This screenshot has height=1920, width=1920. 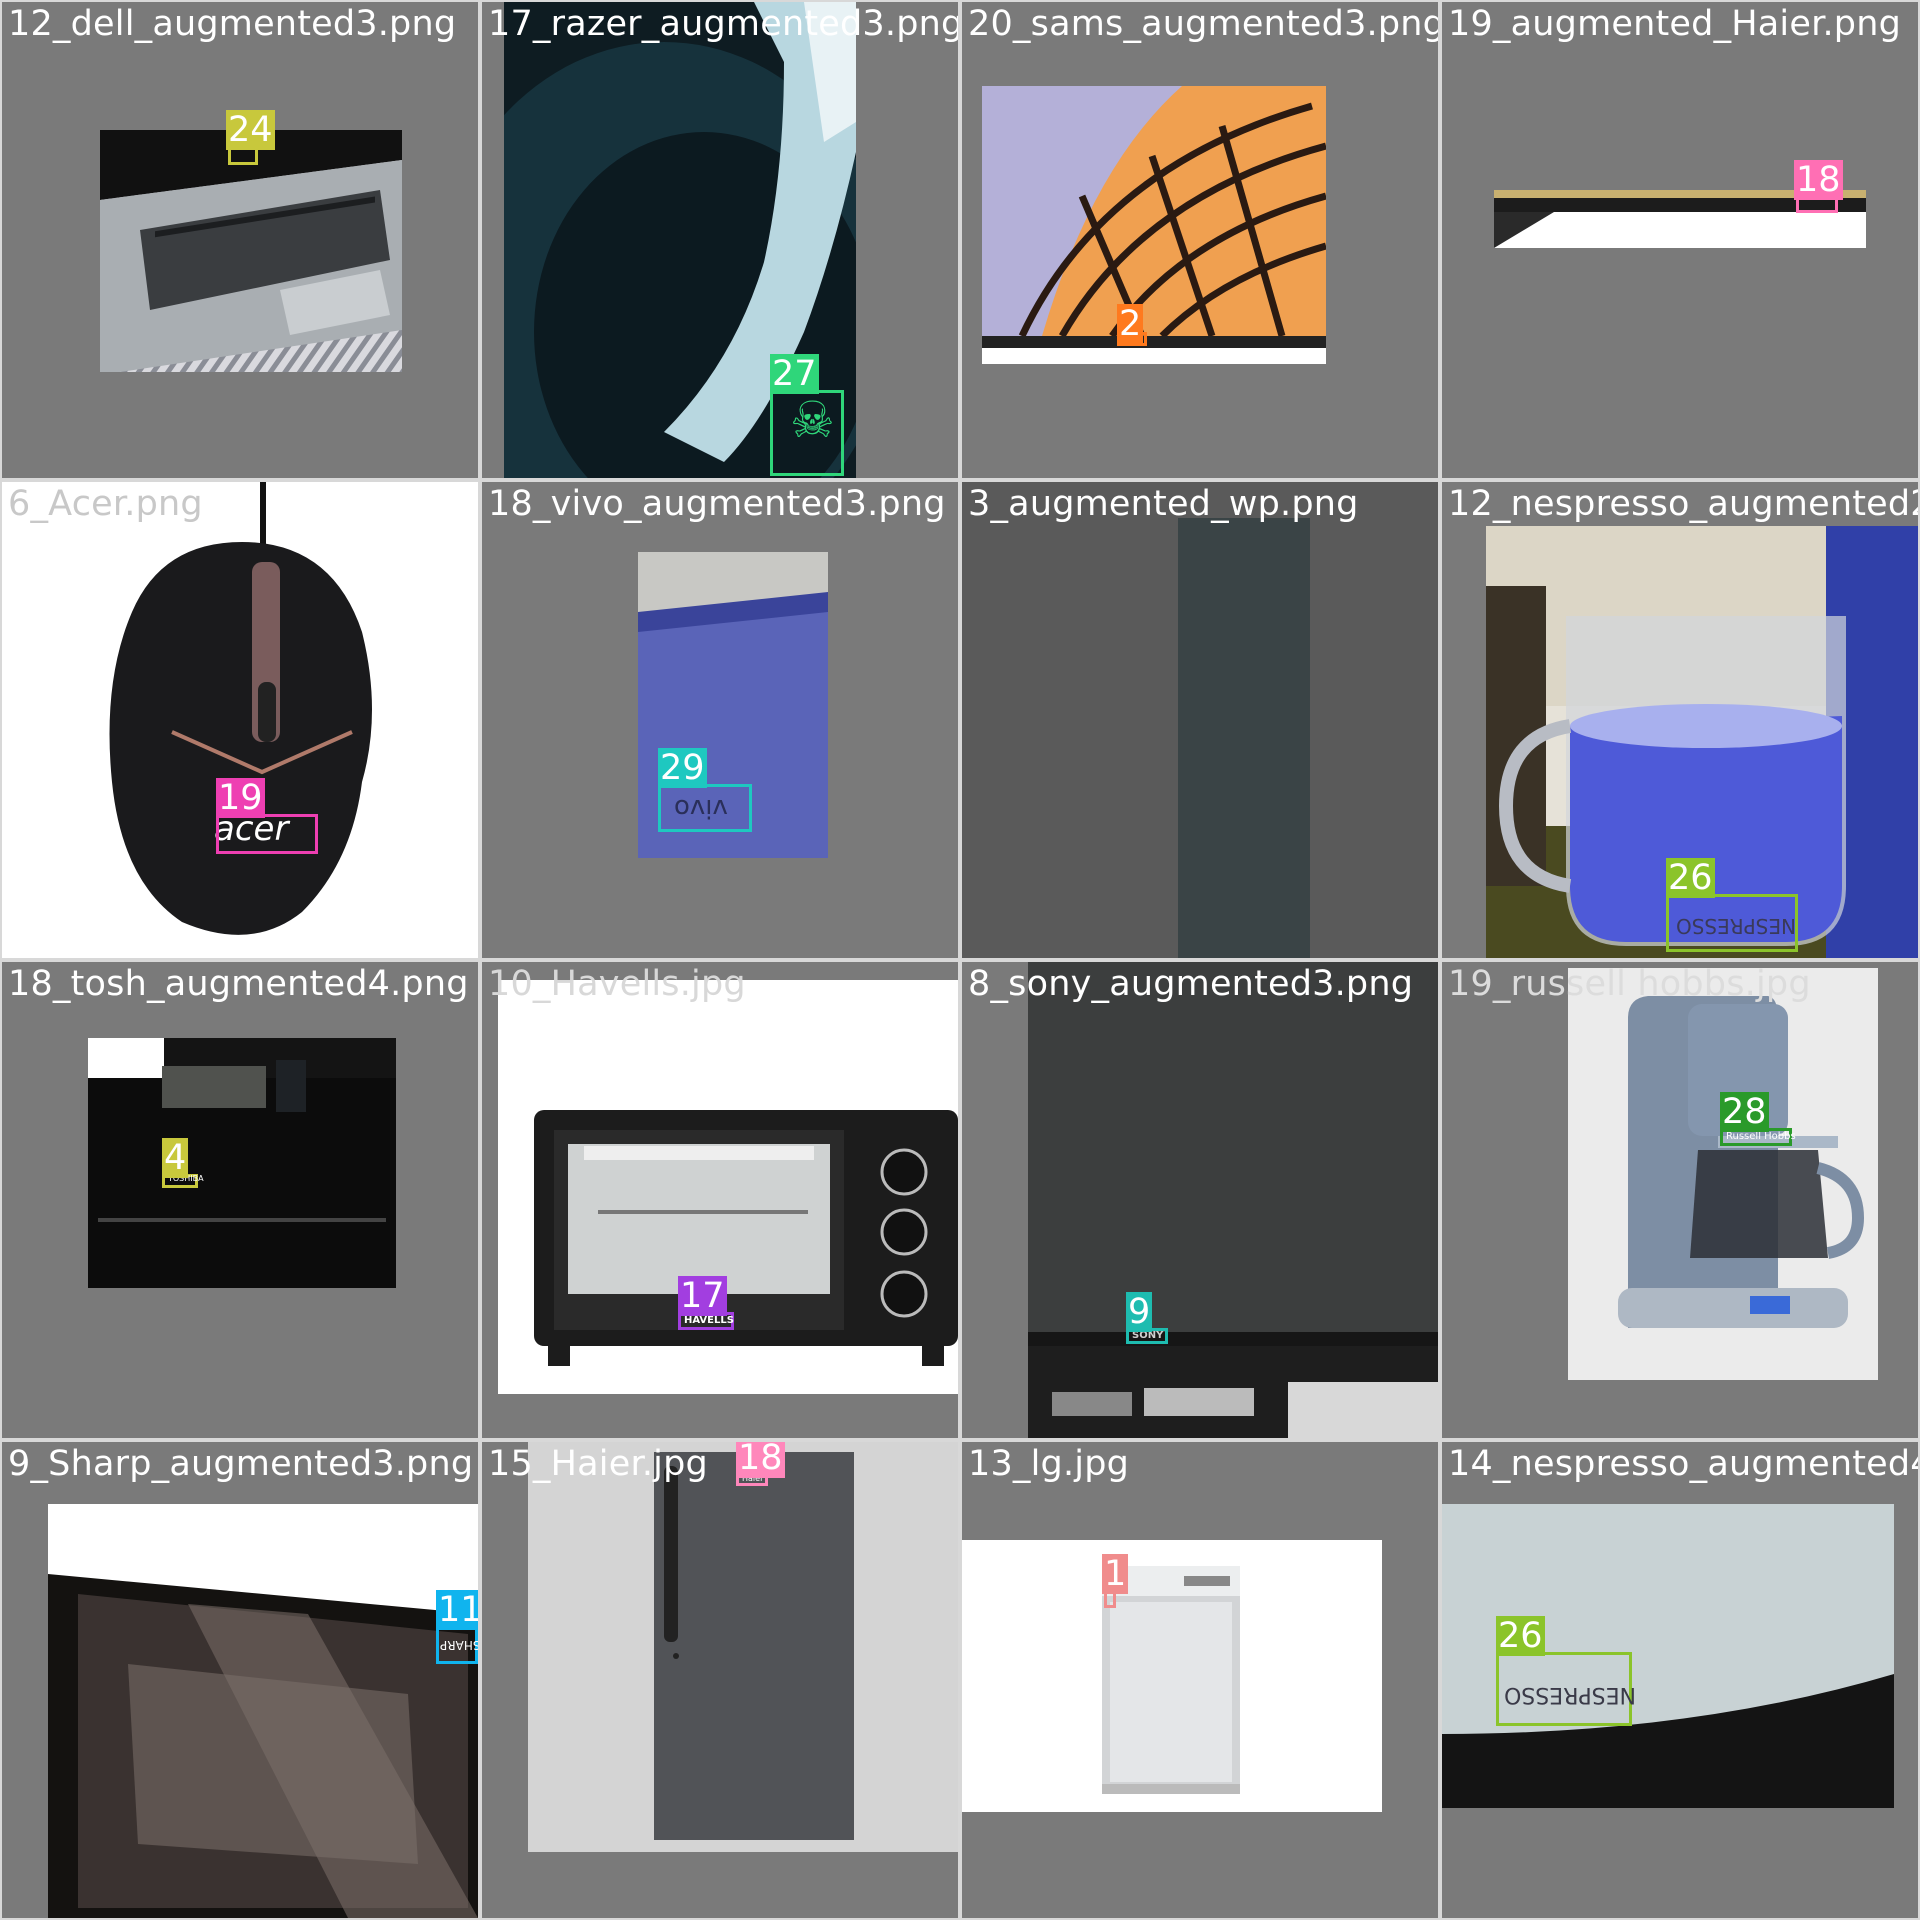 I want to click on mouse-photo: acer, so click(x=242, y=720).